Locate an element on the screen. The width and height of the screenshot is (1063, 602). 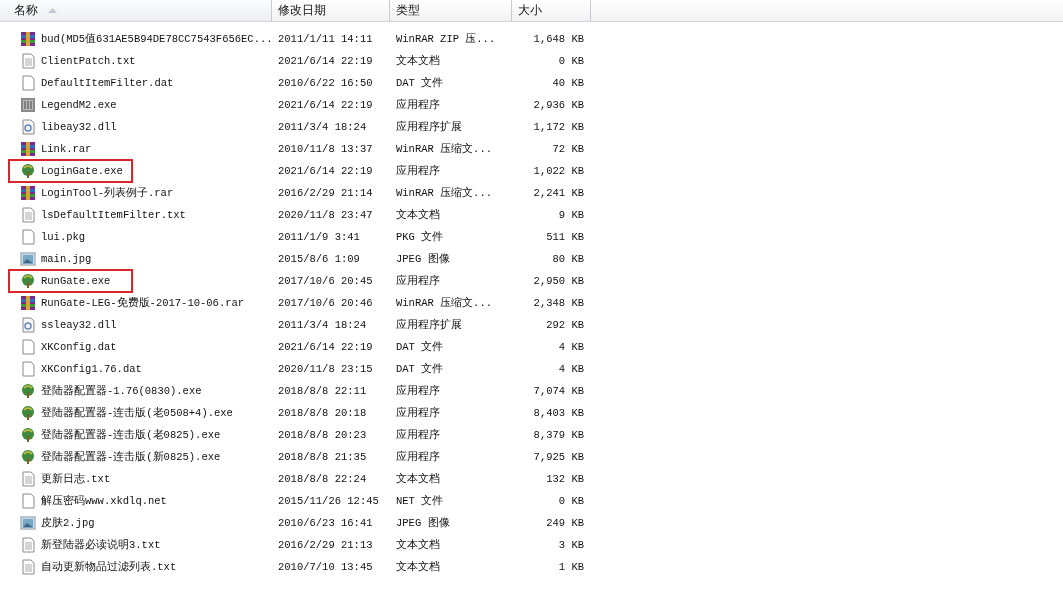
file-name: LegendM2.exe is located at coordinates (79, 105).